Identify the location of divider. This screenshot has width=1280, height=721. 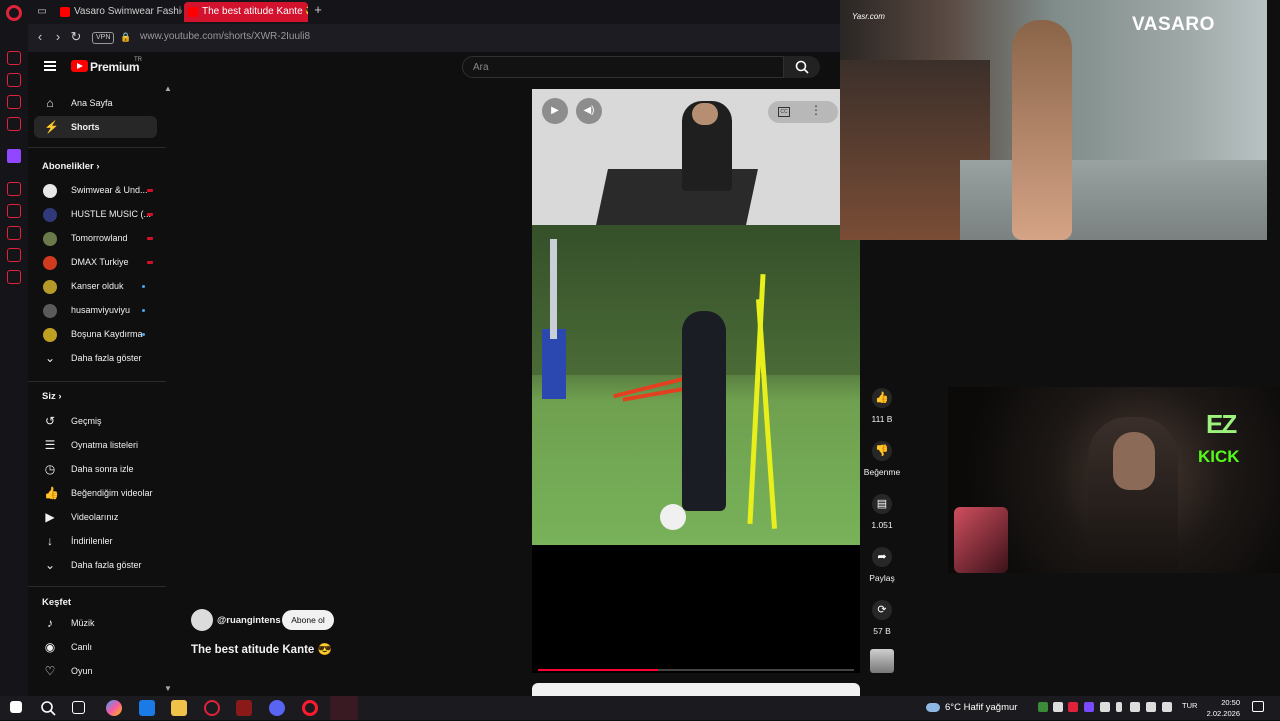
(97, 586).